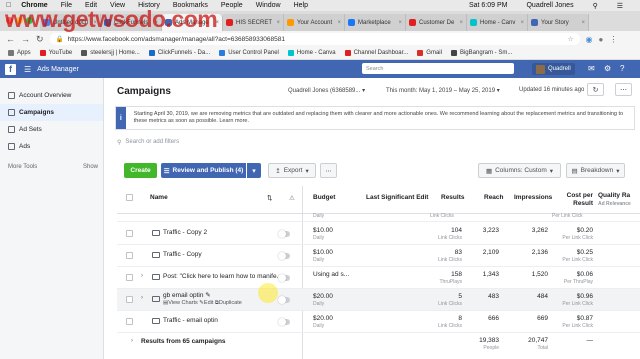 The image size is (640, 359). What do you see at coordinates (375, 22) in the screenshot?
I see `browser-tab: Marketplace ×` at bounding box center [375, 22].